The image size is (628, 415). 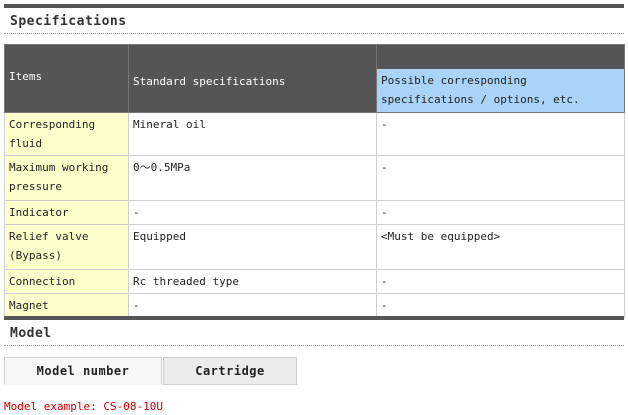 What do you see at coordinates (66, 212) in the screenshot?
I see `row-item: Indicator` at bounding box center [66, 212].